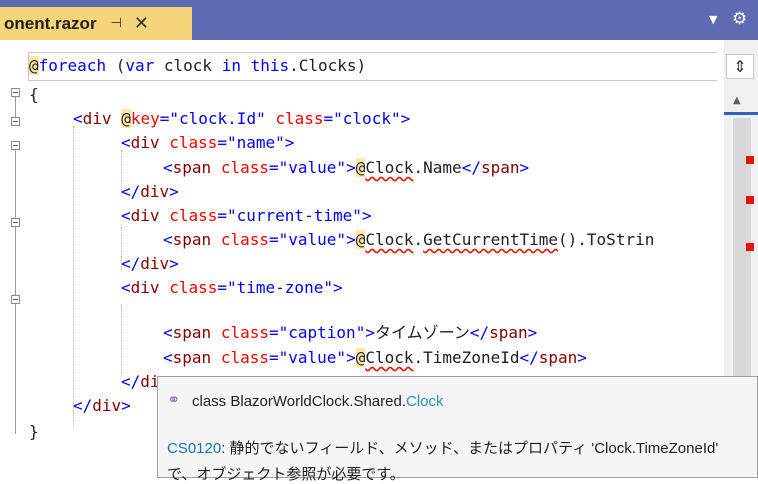  Describe the element at coordinates (141, 23) in the screenshot. I see `close-icon: ✕` at that location.